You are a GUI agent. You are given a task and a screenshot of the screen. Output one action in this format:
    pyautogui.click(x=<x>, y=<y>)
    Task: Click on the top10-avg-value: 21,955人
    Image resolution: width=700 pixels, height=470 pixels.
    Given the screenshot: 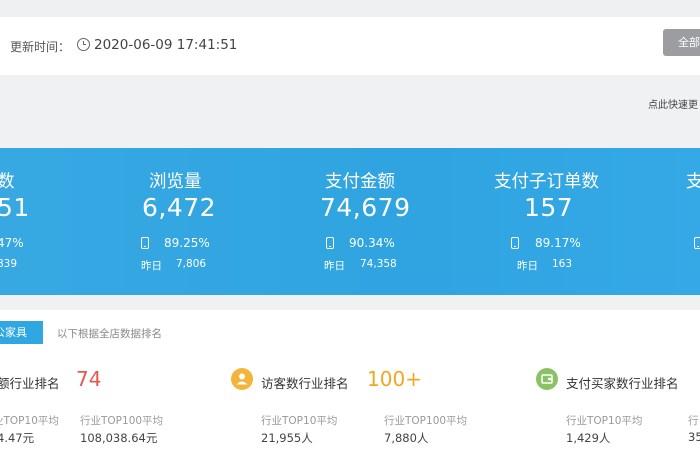 What is the action you would take?
    pyautogui.click(x=287, y=438)
    